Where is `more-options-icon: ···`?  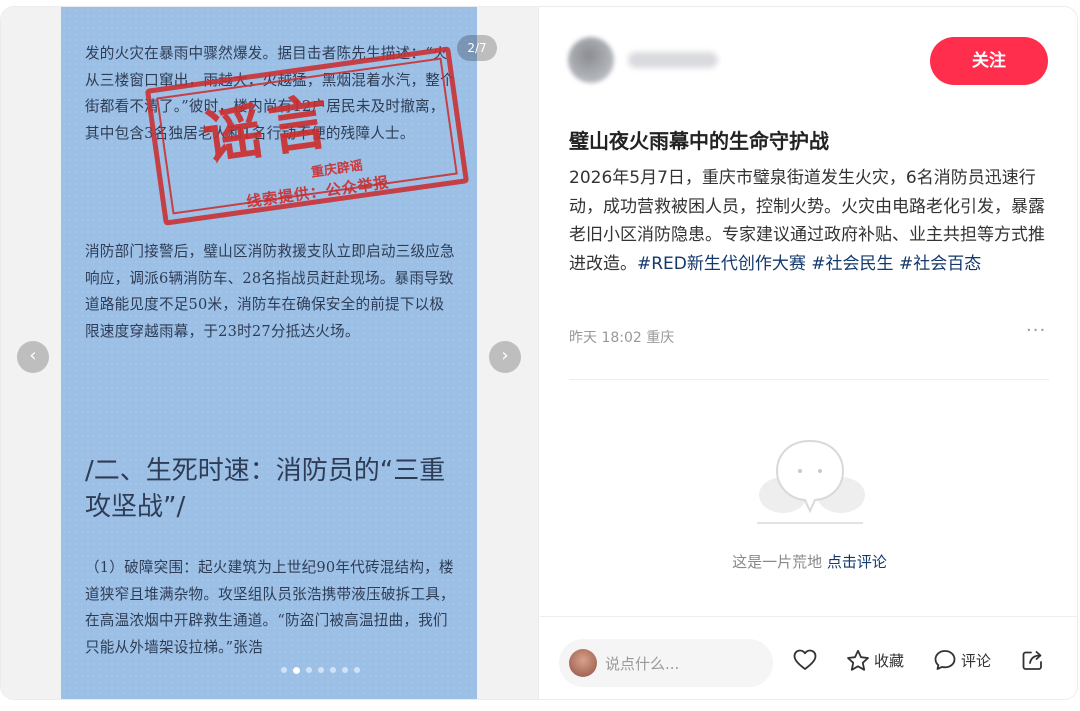 more-options-icon: ··· is located at coordinates (1036, 330).